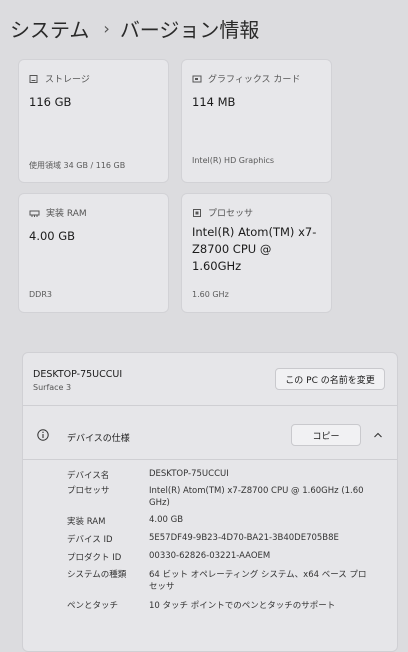 Image resolution: width=408 pixels, height=652 pixels. Describe the element at coordinates (189, 474) in the screenshot. I see `spec-value: DESKTOP-75UCCUI` at that location.